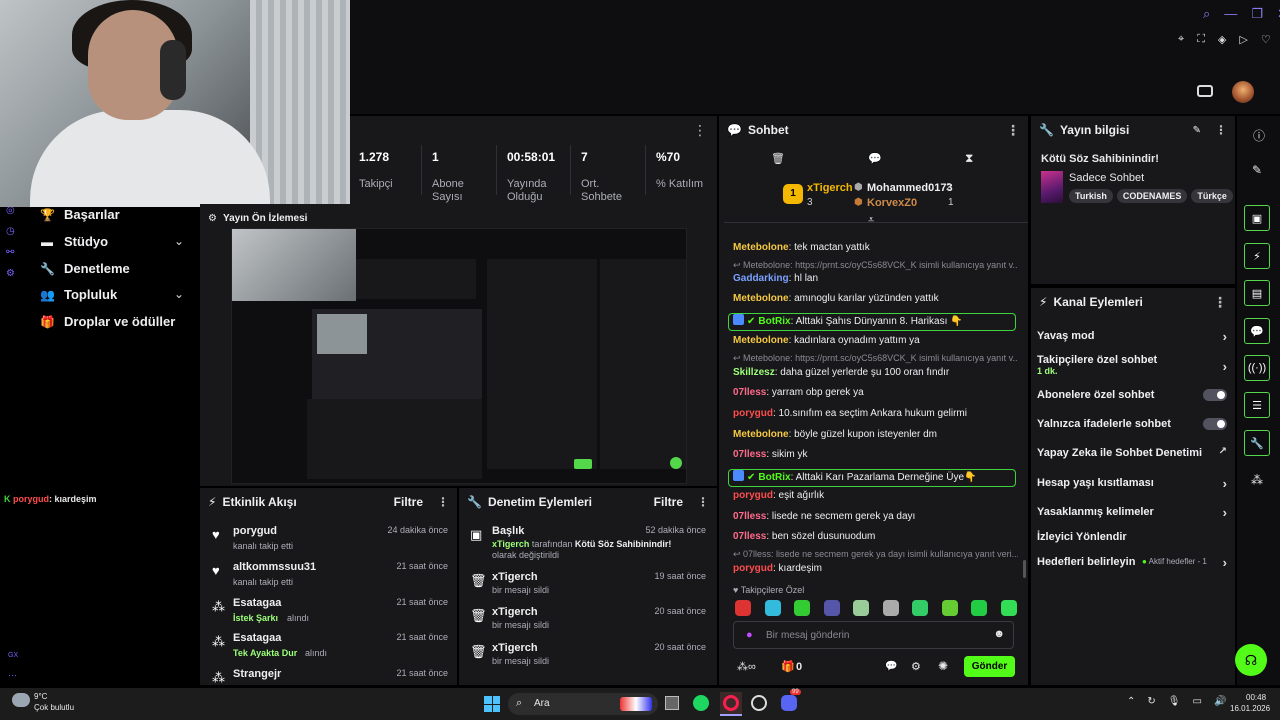  Describe the element at coordinates (492, 704) in the screenshot. I see `windows-start-icon` at that location.